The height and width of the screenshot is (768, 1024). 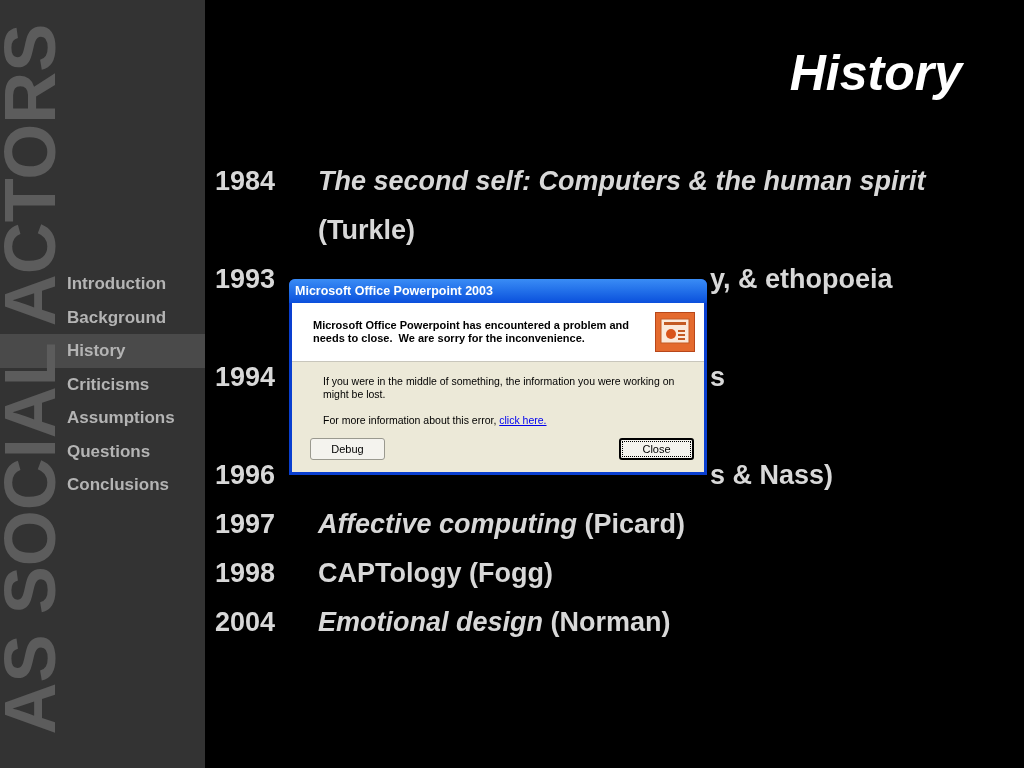 What do you see at coordinates (435, 420) in the screenshot?
I see `info-sentence: For more information about this error, click here.` at bounding box center [435, 420].